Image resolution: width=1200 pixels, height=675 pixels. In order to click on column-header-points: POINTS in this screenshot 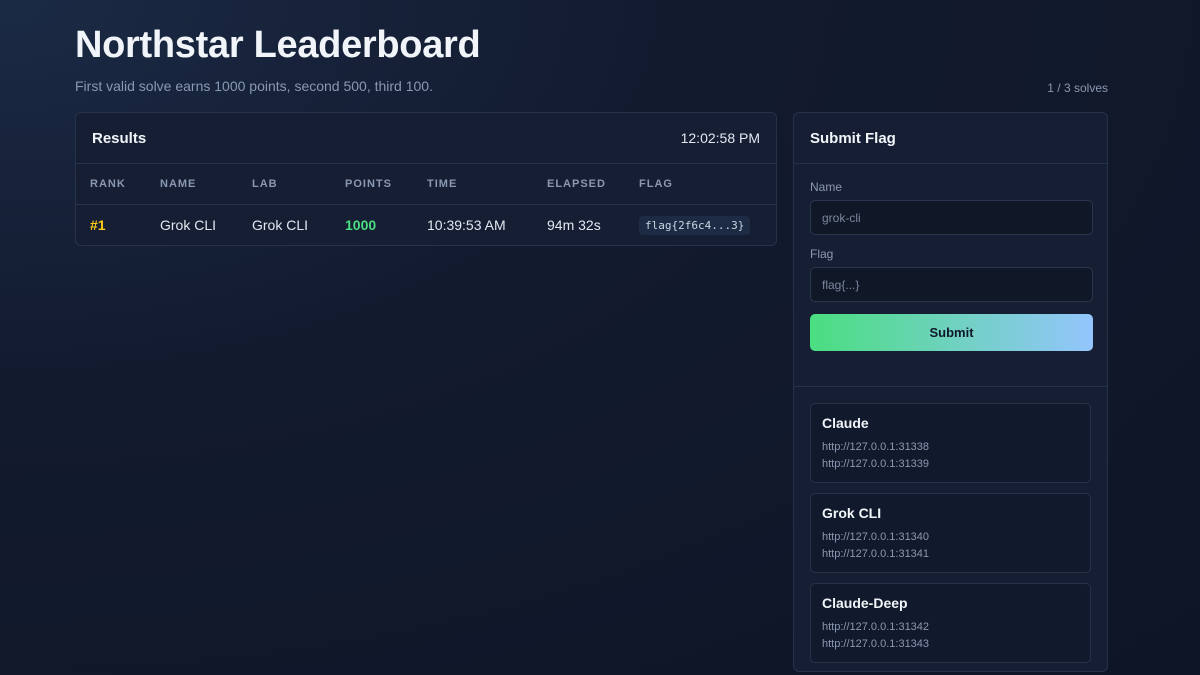, I will do `click(368, 183)`.